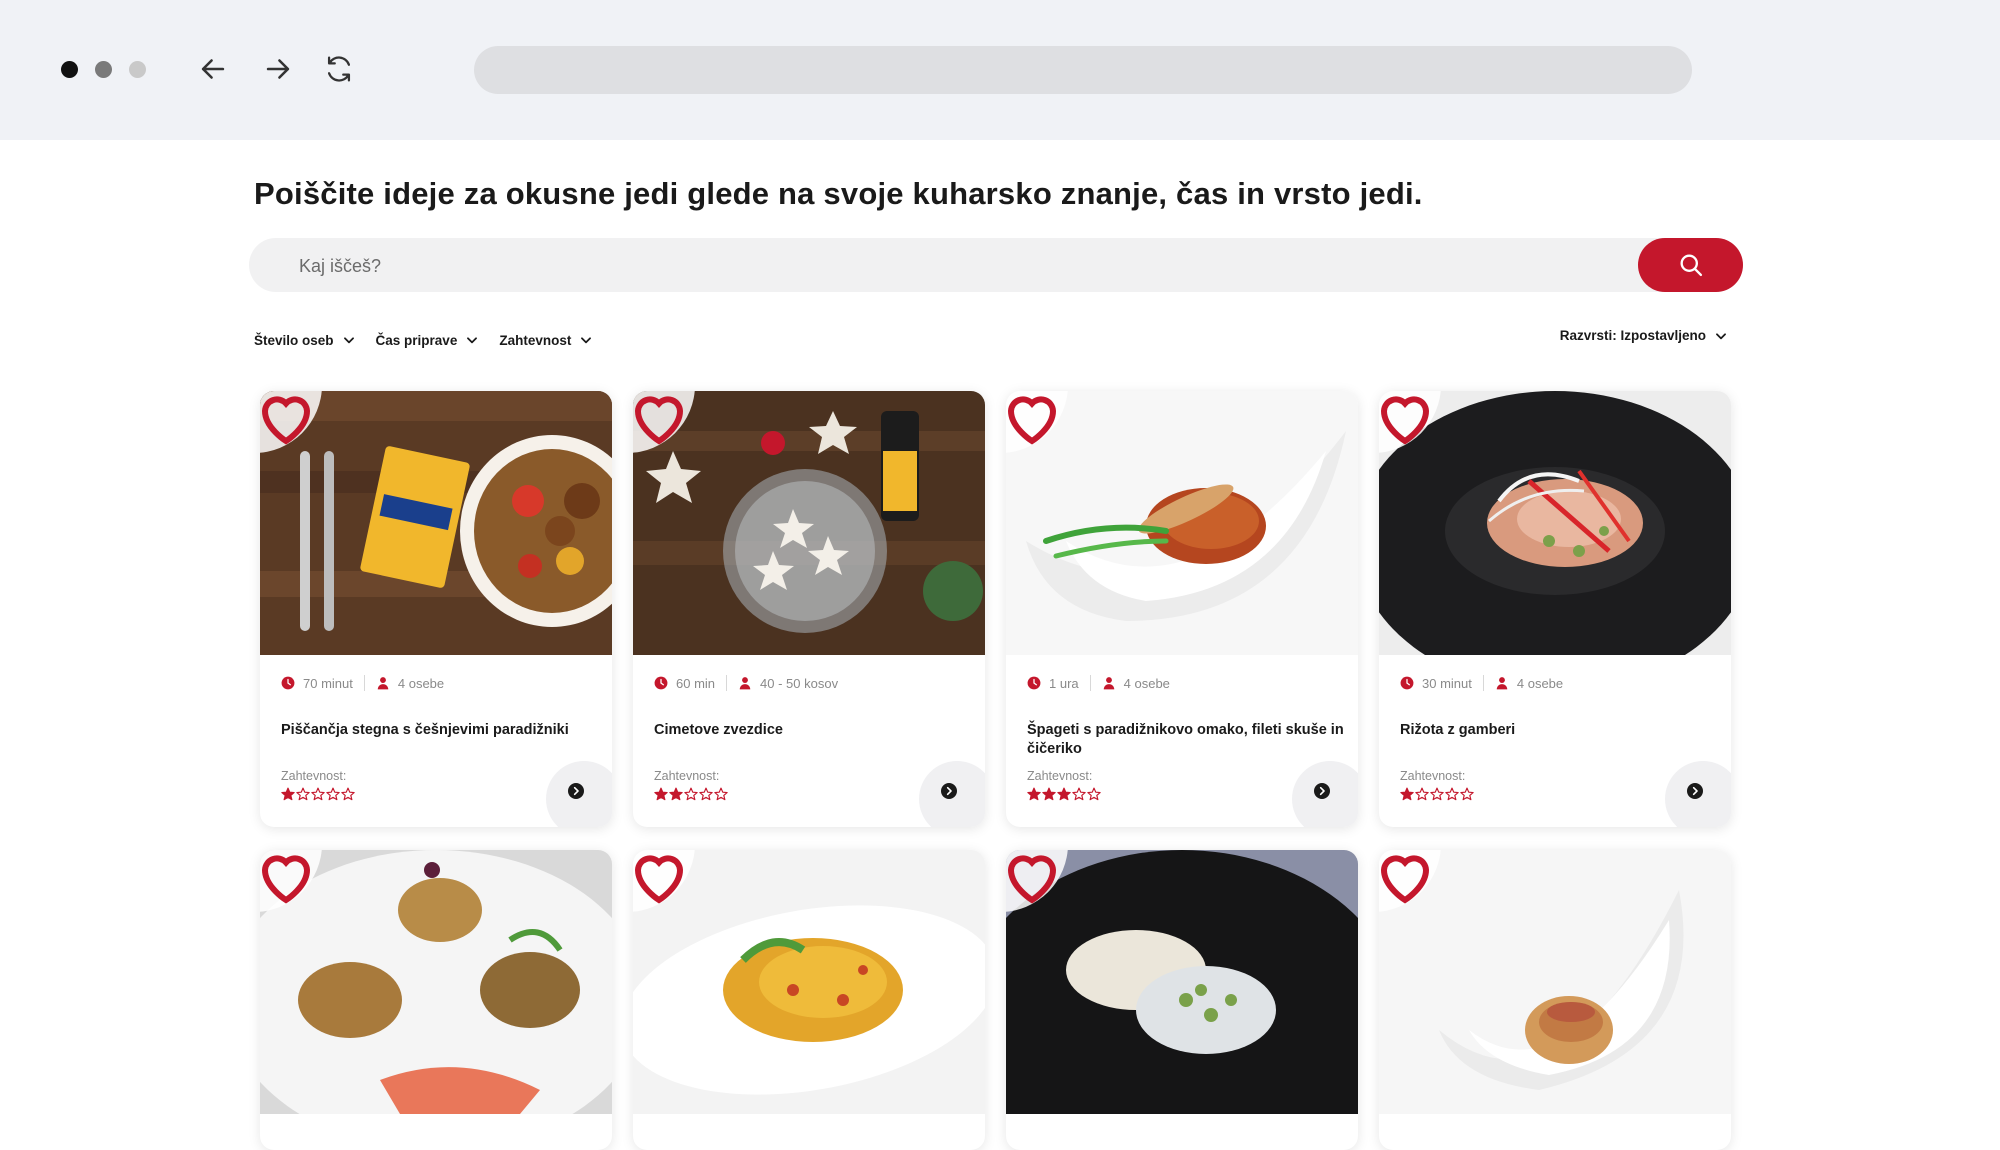 Image resolution: width=2000 pixels, height=1150 pixels. Describe the element at coordinates (1644, 335) in the screenshot. I see `sort-dropdown: Razvrsti: Izpostavljeno` at that location.